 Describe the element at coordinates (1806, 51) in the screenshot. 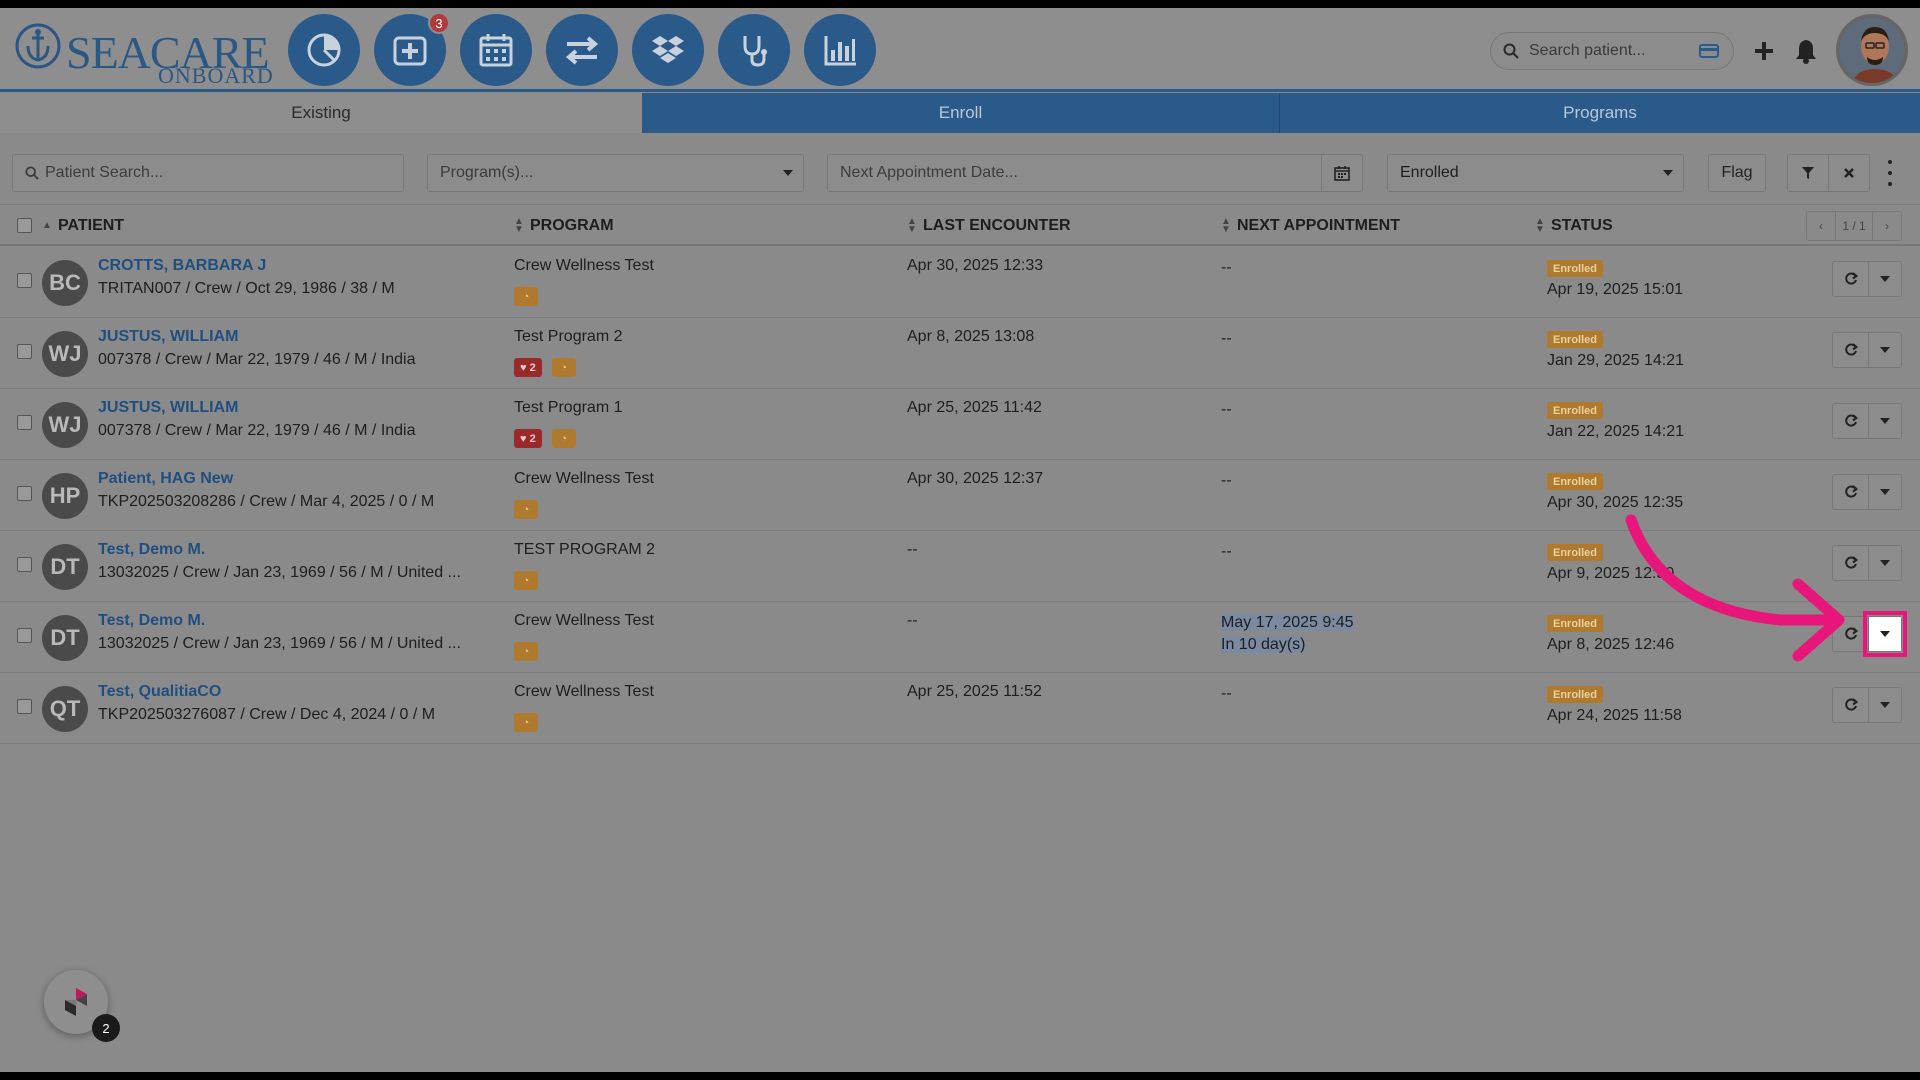

I see `bell-icon` at that location.